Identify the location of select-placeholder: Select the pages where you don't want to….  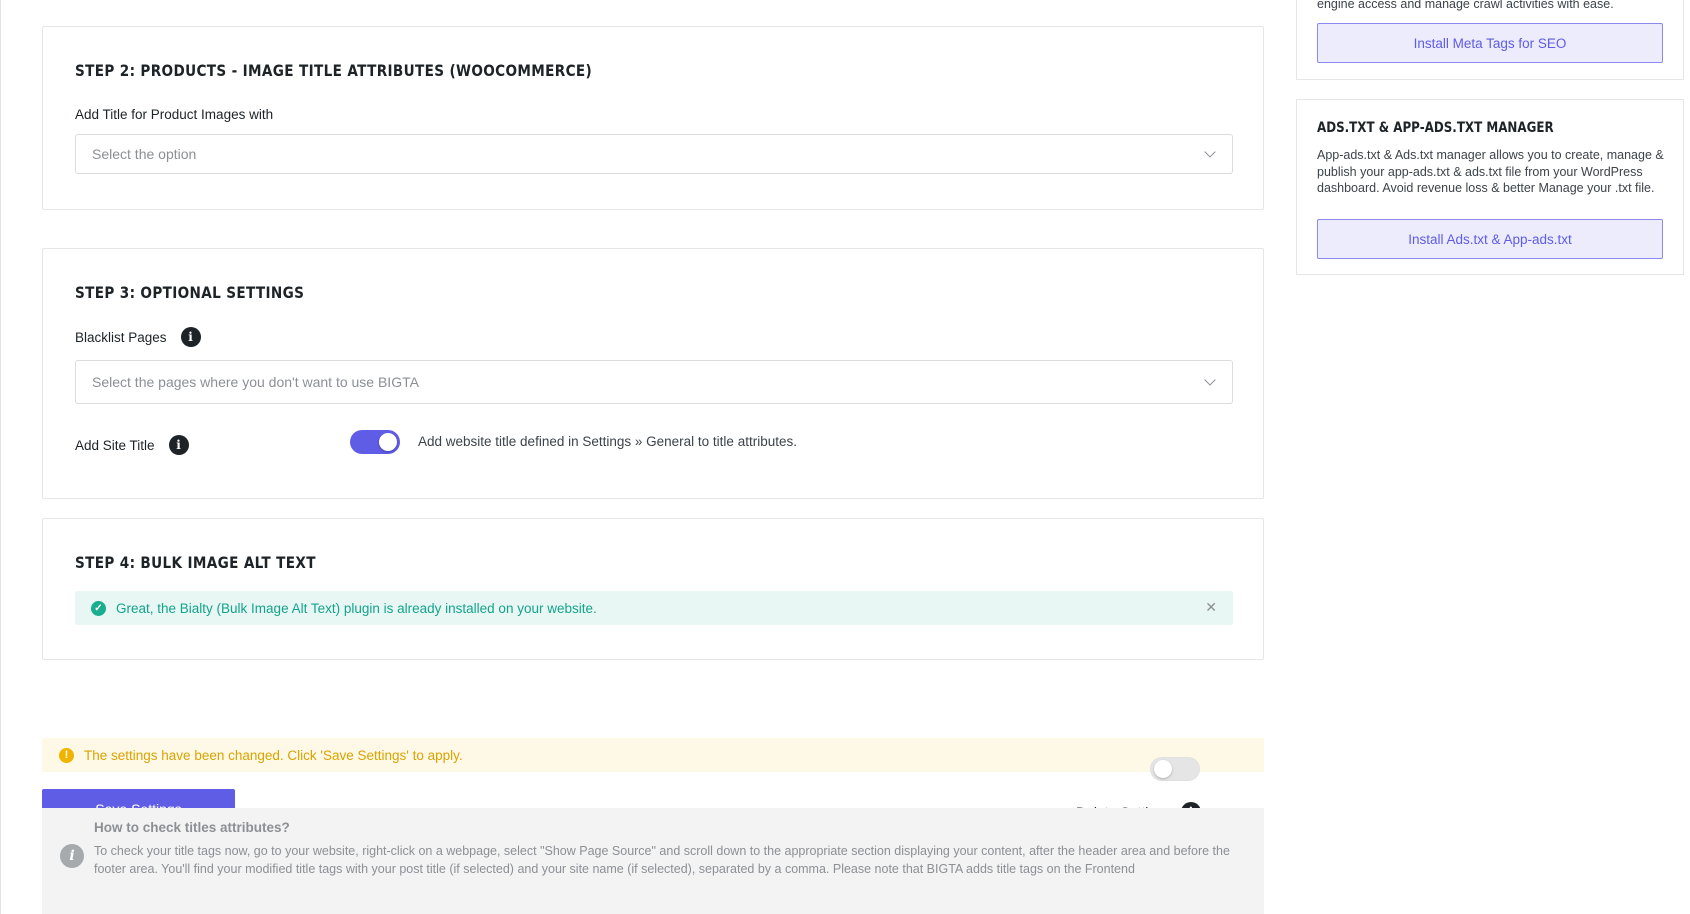
(255, 382).